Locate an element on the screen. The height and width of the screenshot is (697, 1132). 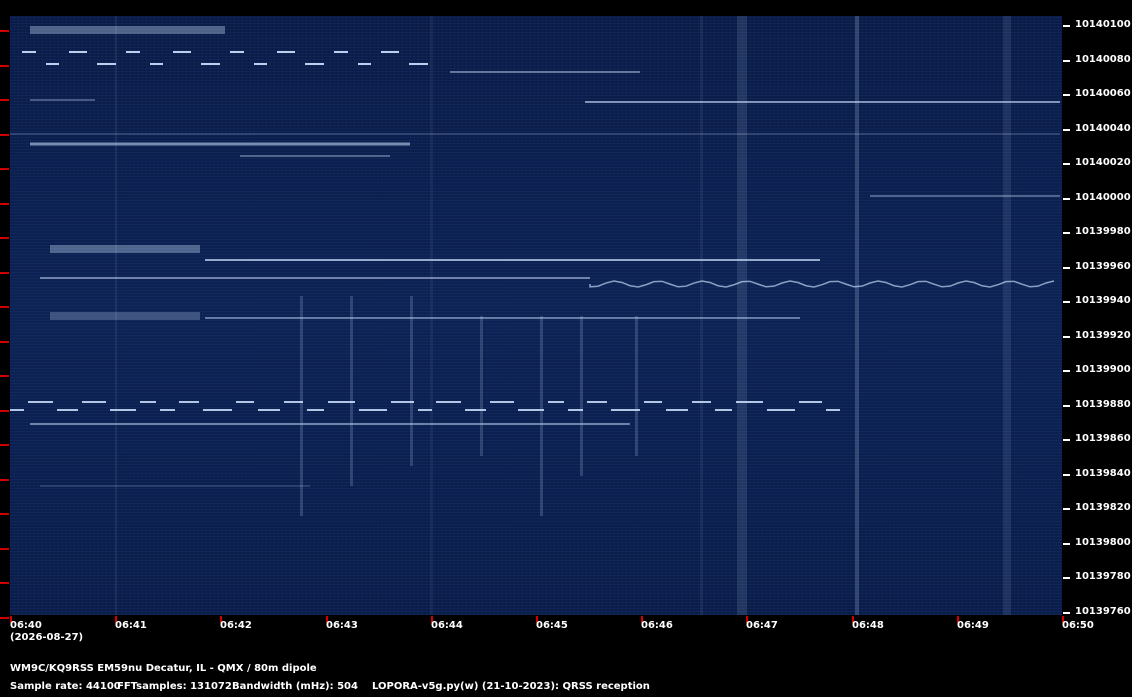
frequency-label: 10140080 is located at coordinates (1103, 59).